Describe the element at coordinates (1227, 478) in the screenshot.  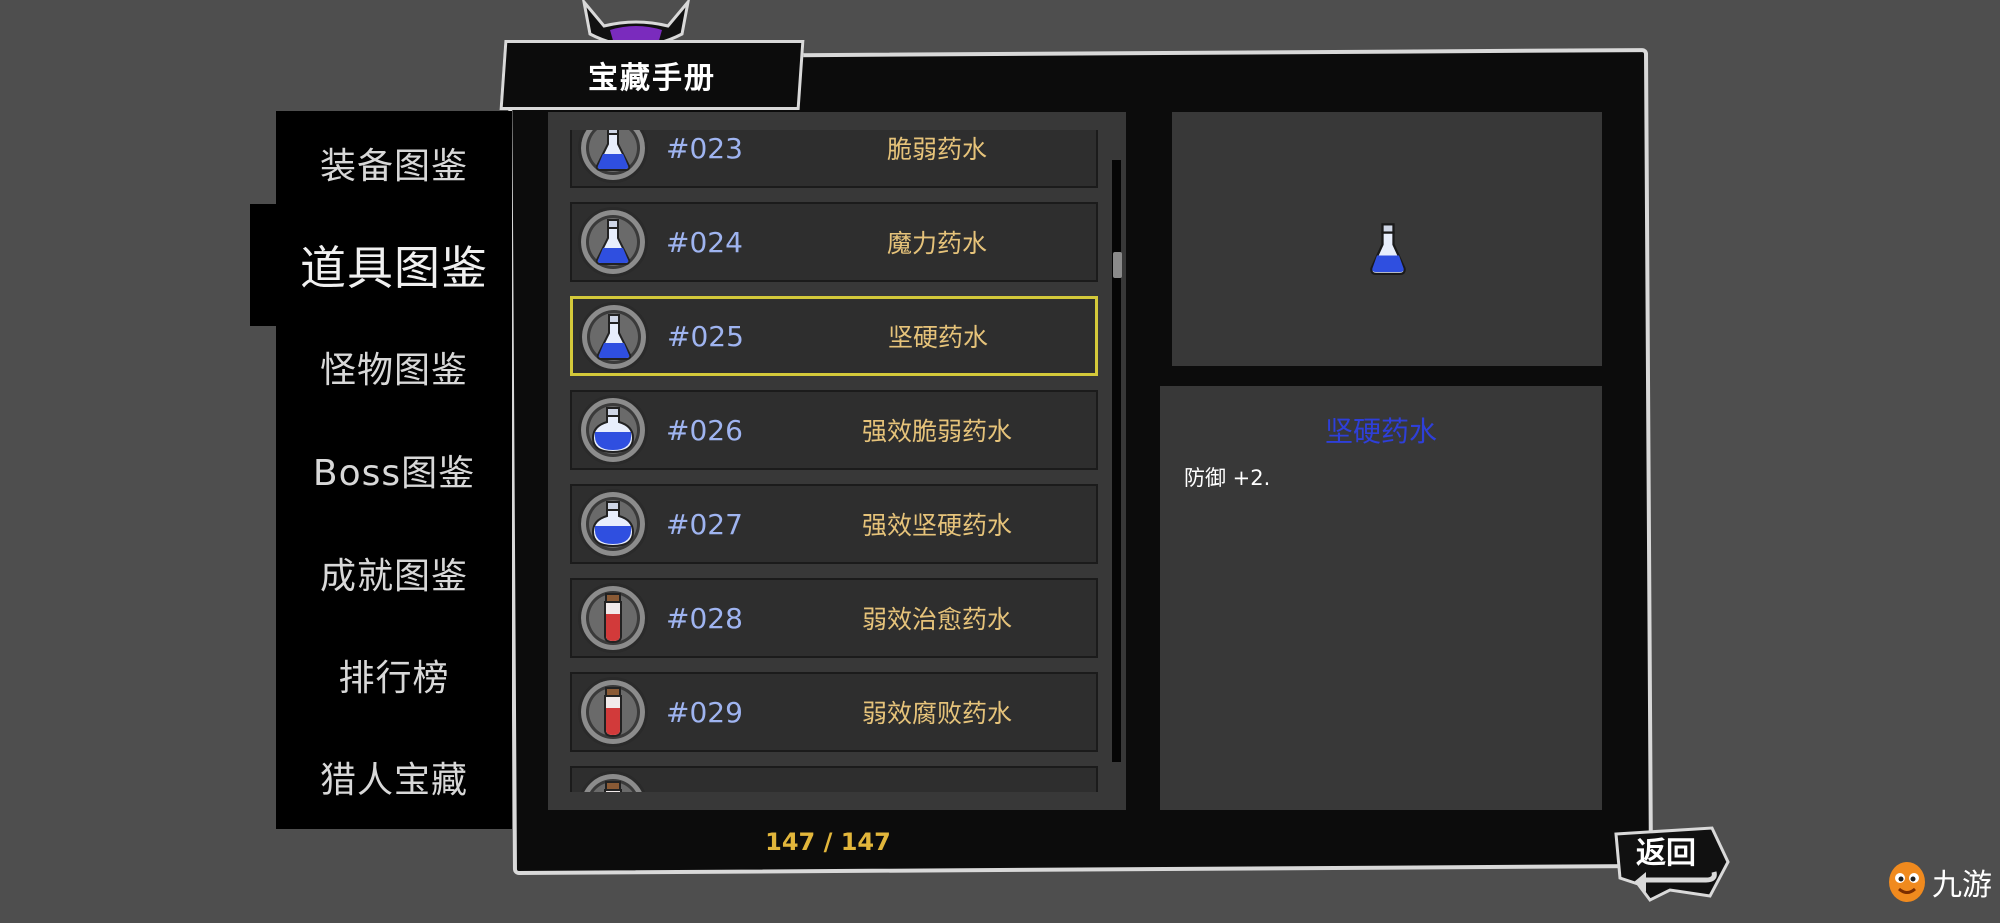
I see `item-detail-description: 防御 +2.` at that location.